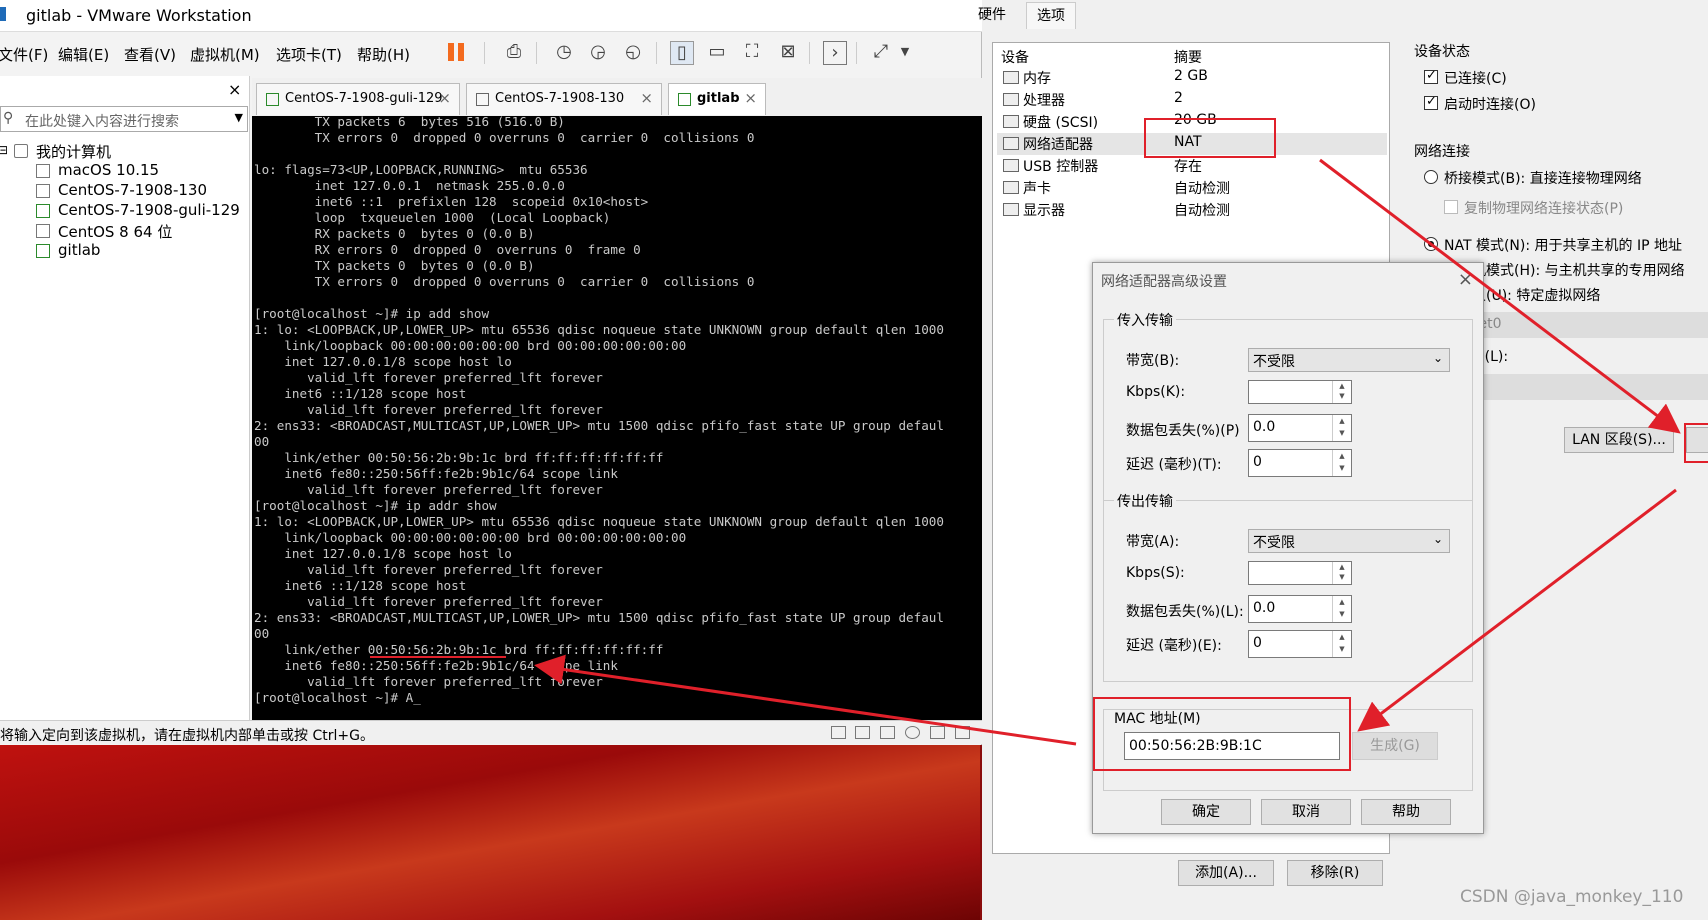  Describe the element at coordinates (150, 54) in the screenshot. I see `menu-view: 查看(V)` at that location.